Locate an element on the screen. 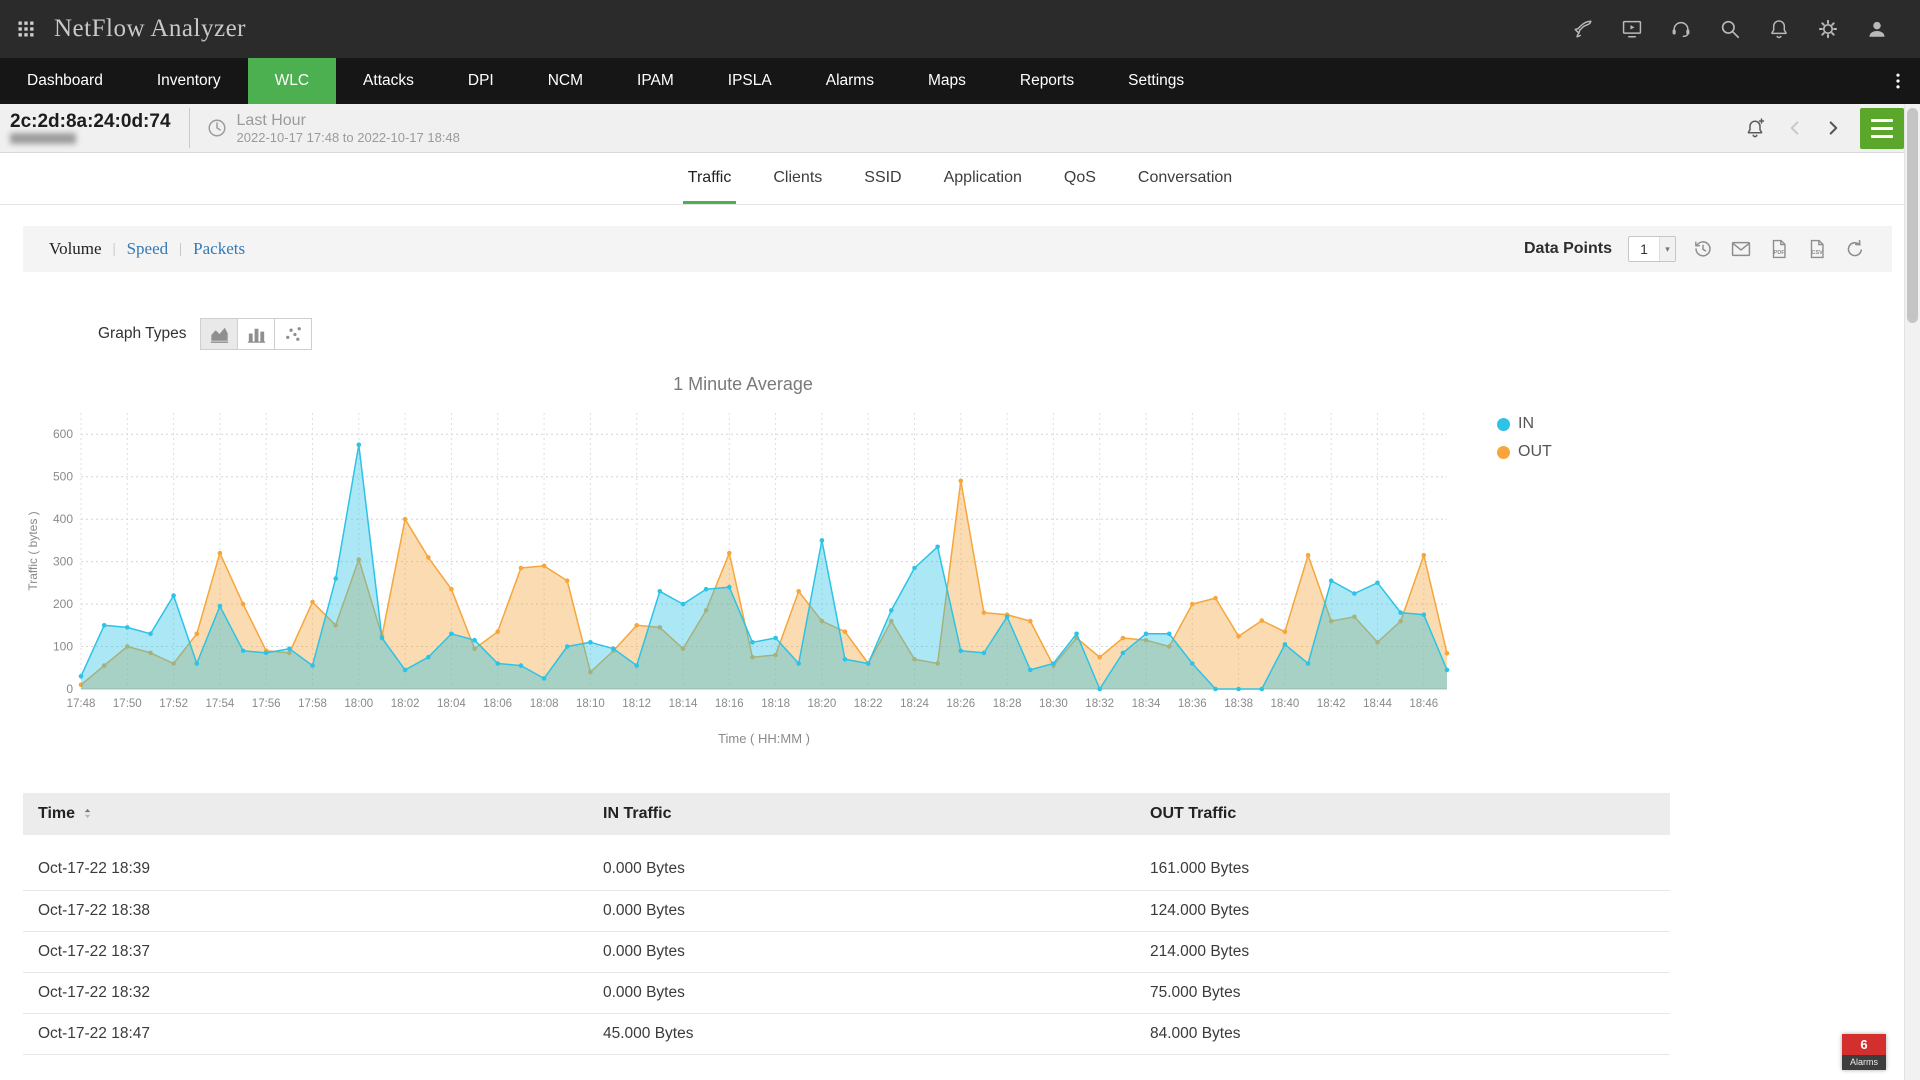 This screenshot has height=1080, width=1920. table-spacer-row is located at coordinates (846, 842).